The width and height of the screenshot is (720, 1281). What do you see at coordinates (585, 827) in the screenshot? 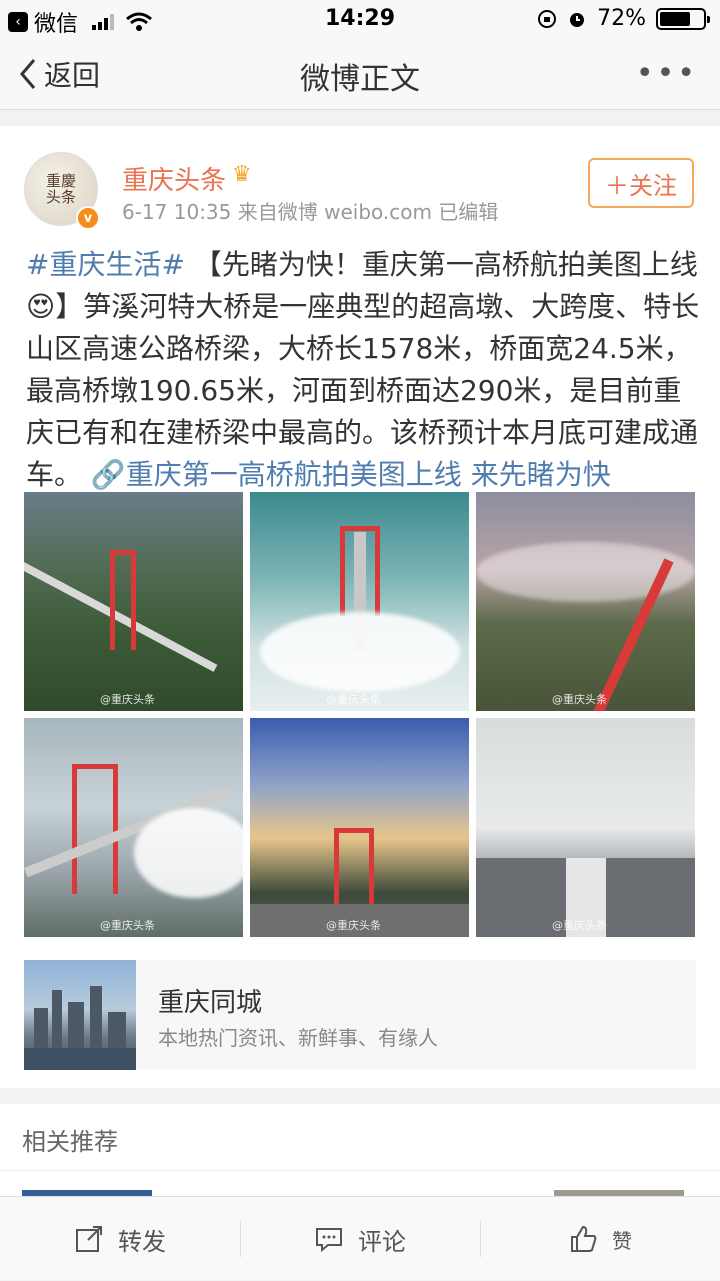
I see `photo-6: @重庆头条` at bounding box center [585, 827].